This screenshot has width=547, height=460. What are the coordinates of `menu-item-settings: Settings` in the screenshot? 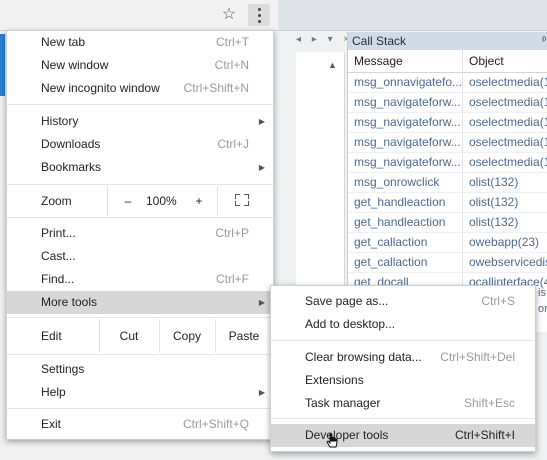 It's located at (140, 369).